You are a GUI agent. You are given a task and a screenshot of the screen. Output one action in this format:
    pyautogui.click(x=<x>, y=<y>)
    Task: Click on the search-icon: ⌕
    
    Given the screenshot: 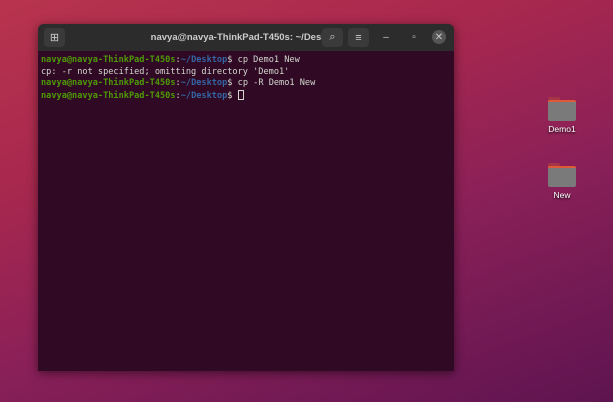 What is the action you would take?
    pyautogui.click(x=332, y=37)
    